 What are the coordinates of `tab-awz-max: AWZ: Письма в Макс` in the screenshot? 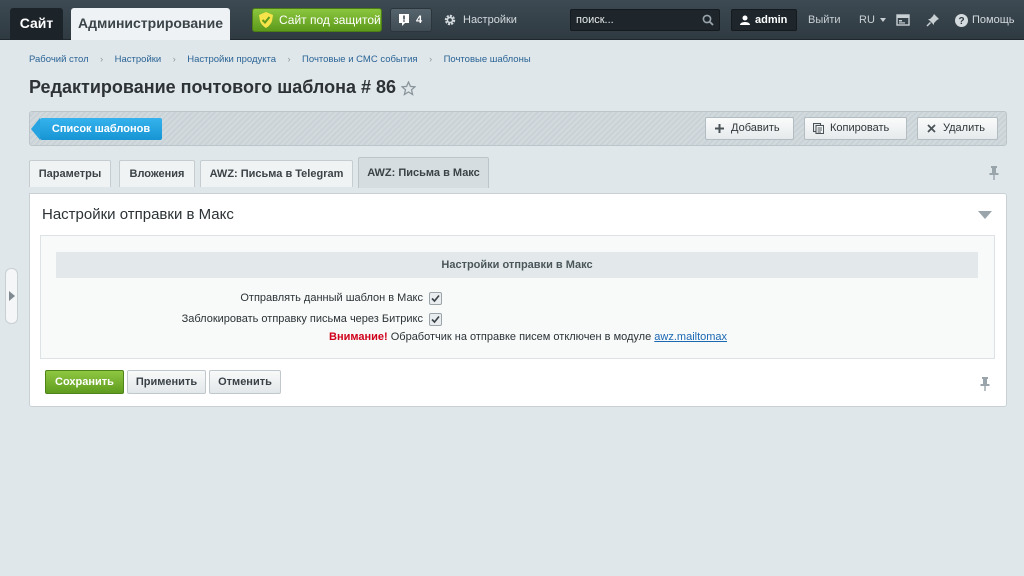 It's located at (423, 172).